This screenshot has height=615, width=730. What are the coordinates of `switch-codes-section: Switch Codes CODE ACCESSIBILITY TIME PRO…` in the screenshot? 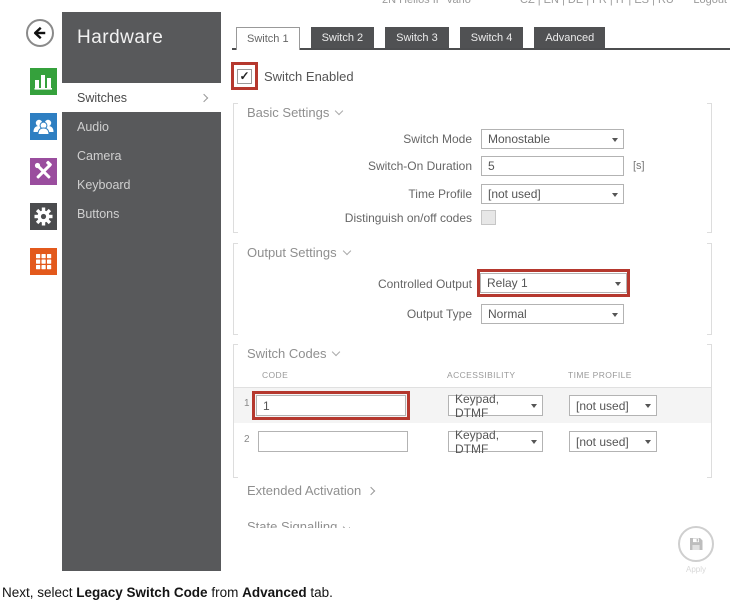 It's located at (472, 411).